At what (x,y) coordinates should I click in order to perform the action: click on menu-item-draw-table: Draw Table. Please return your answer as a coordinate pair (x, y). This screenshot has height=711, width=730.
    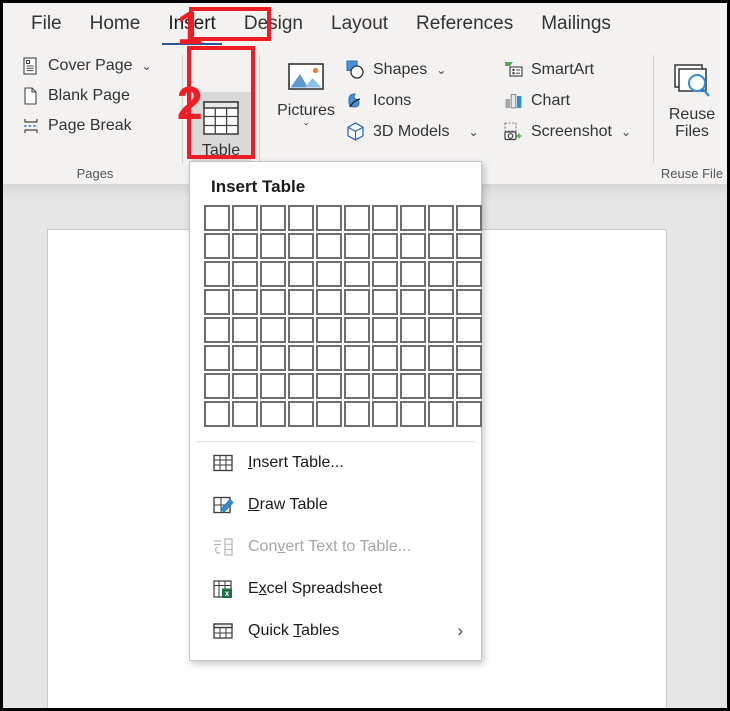
    Looking at the image, I should click on (335, 505).